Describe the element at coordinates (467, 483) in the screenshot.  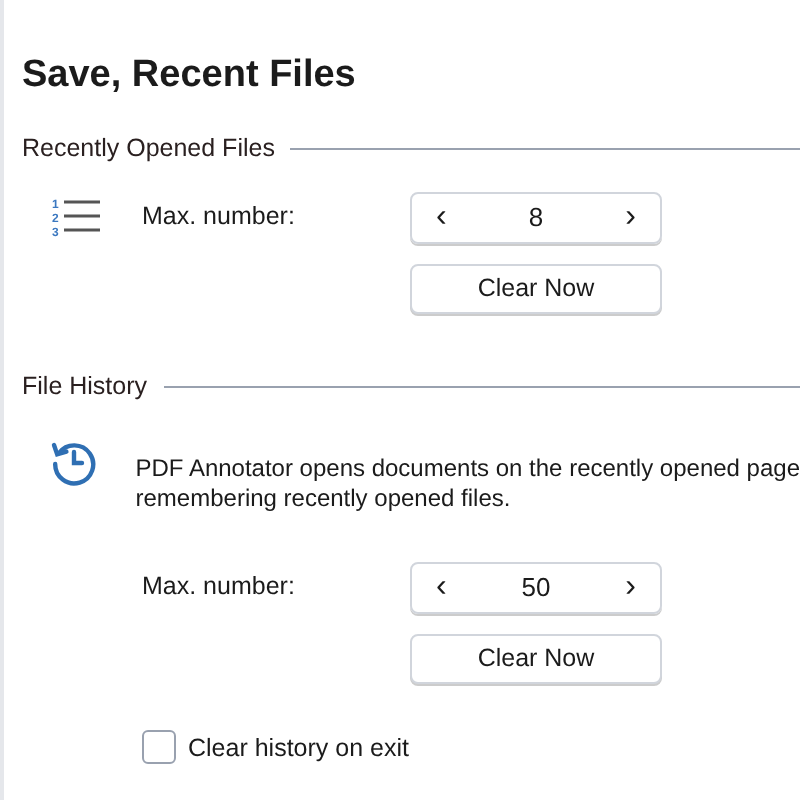
I see `description-text: PDF Annotator opens documents on the recently opened page remembering recently opened files.` at that location.